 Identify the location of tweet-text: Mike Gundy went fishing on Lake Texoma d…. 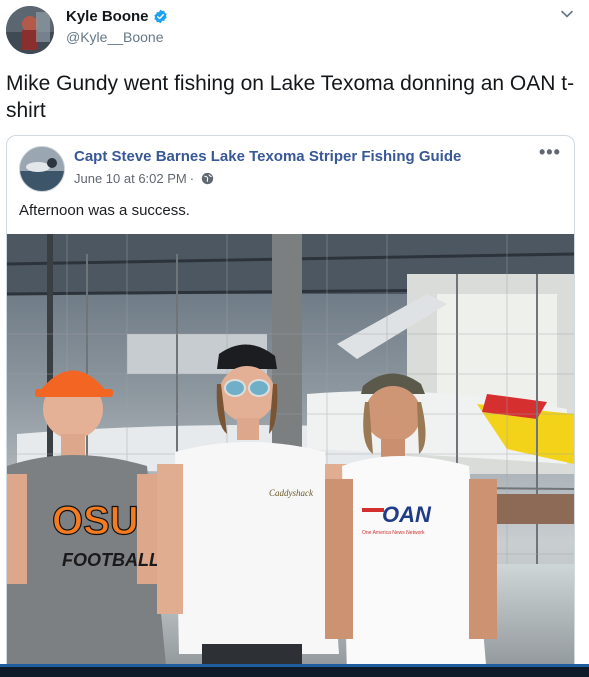
(290, 97).